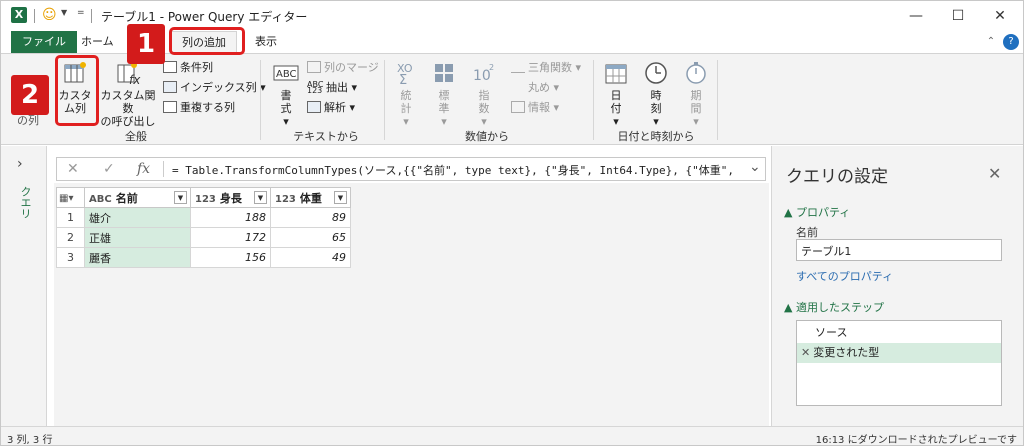  Describe the element at coordinates (696, 108) in the screenshot. I see `duration-label: 期間 ▾` at that location.